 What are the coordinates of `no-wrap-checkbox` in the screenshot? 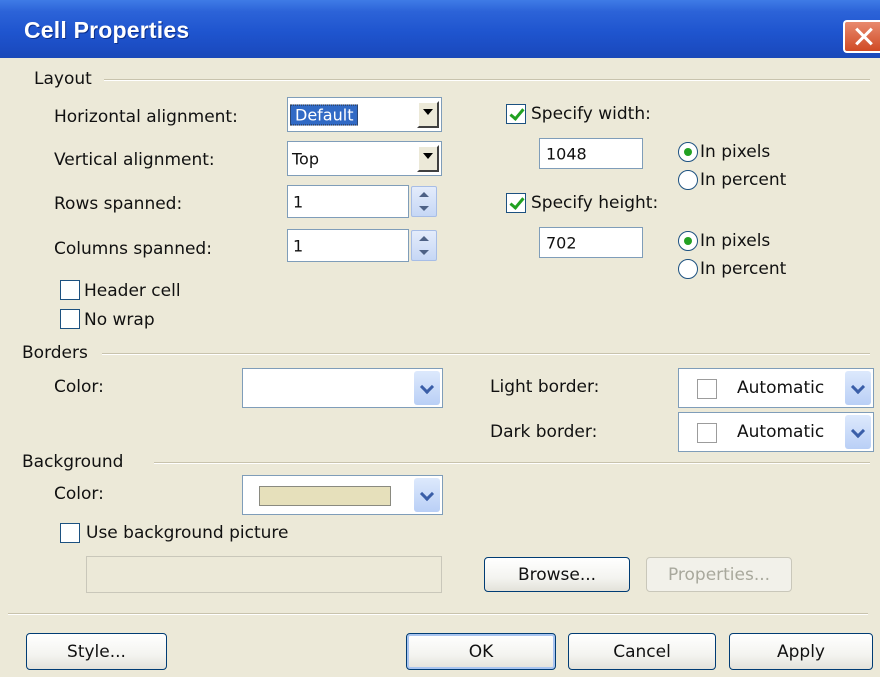 It's located at (70, 319).